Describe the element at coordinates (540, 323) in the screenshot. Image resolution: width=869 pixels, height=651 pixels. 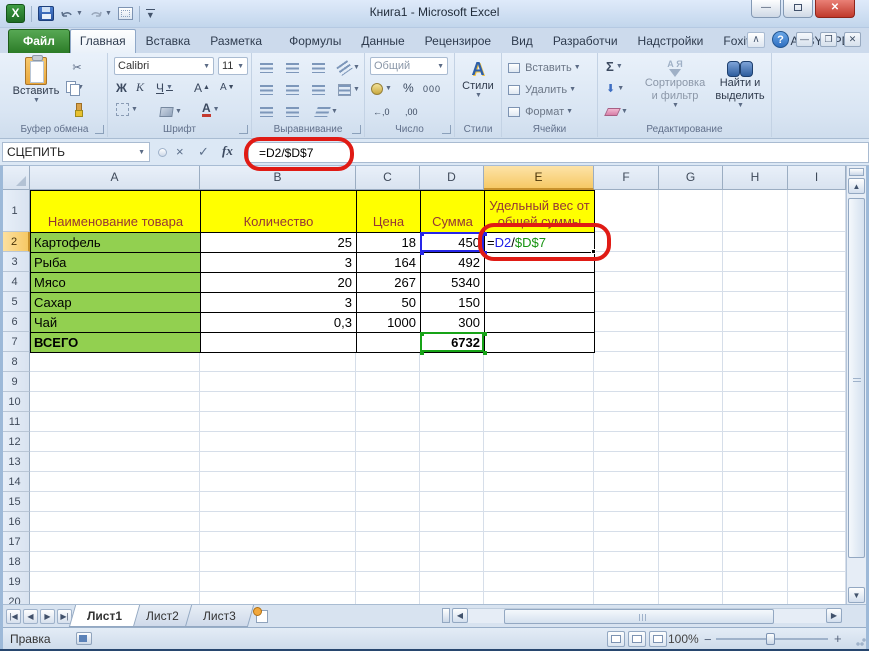
I see `cell-E6` at that location.